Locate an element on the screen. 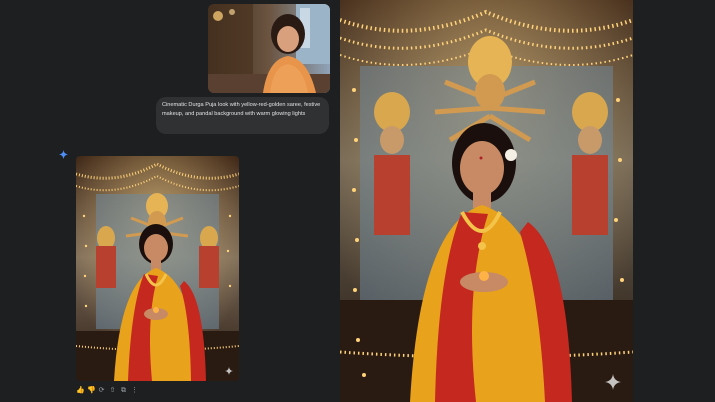 This screenshot has height=402, width=715. copy-icon: ⧉ is located at coordinates (123, 391).